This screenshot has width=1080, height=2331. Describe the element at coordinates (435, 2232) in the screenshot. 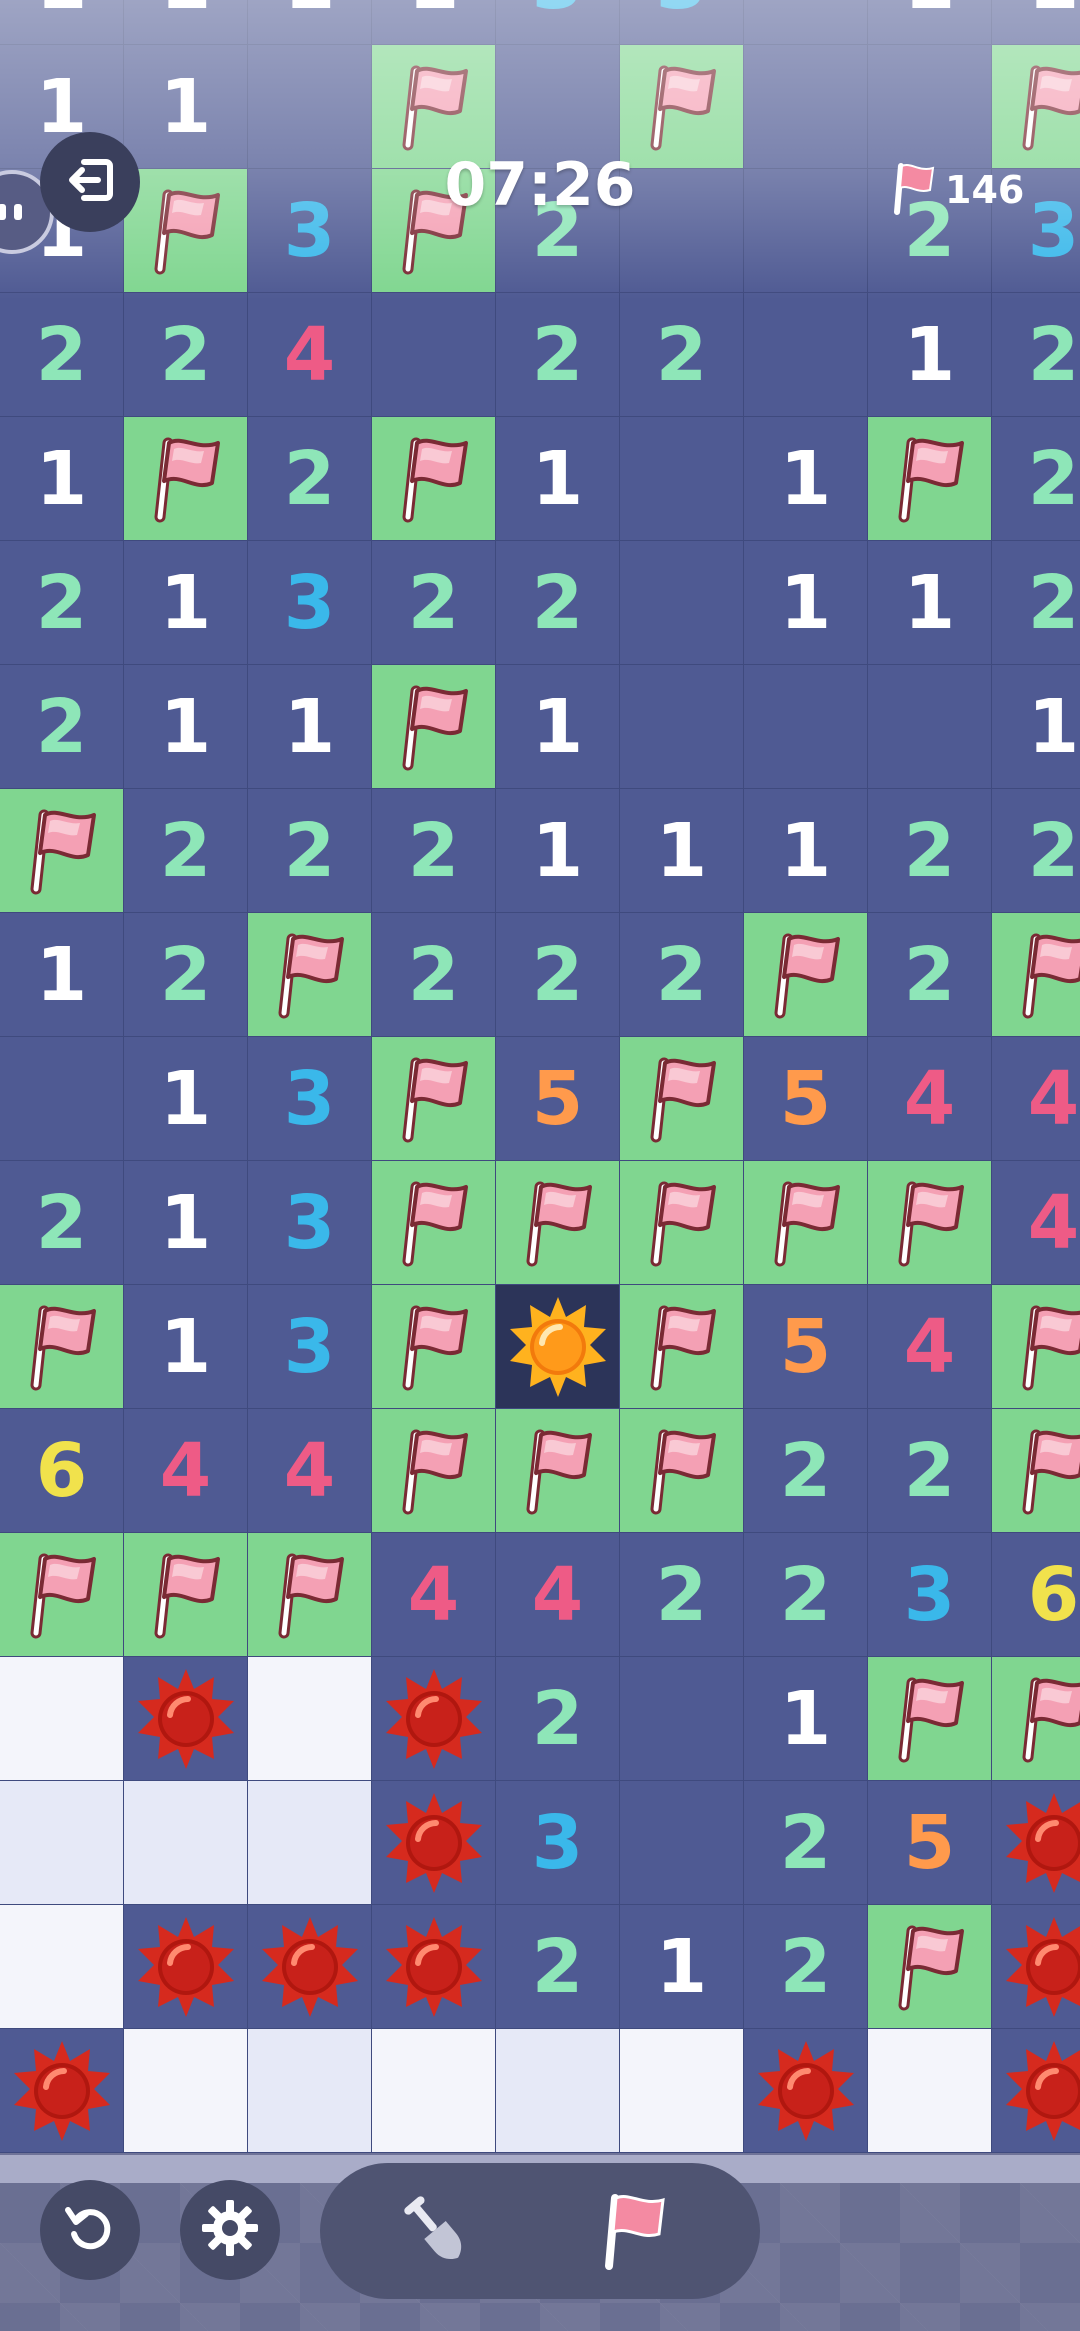

I see `dig-mode-button` at that location.